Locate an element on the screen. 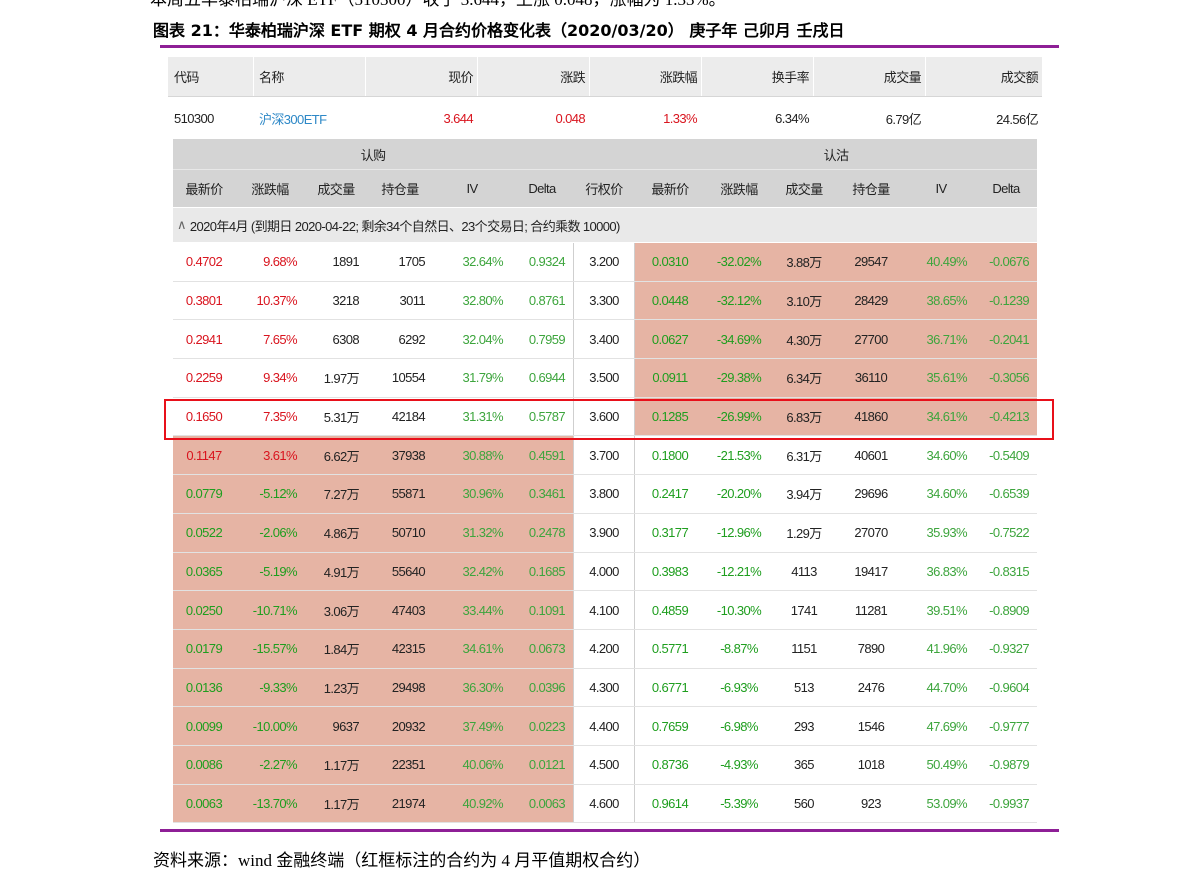 This screenshot has height=894, width=1191. strike-price: 3.400 is located at coordinates (604, 339).